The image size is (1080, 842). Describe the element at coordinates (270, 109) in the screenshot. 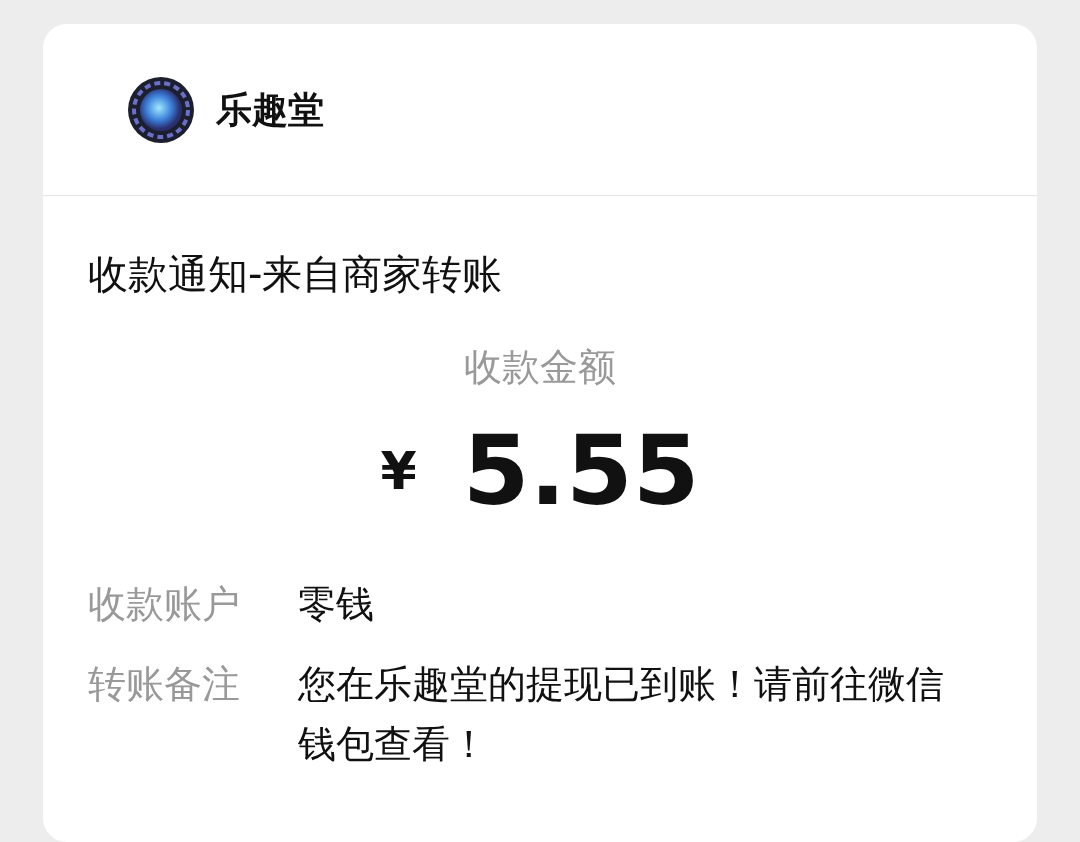

I see `app-name: 乐趣堂` at that location.